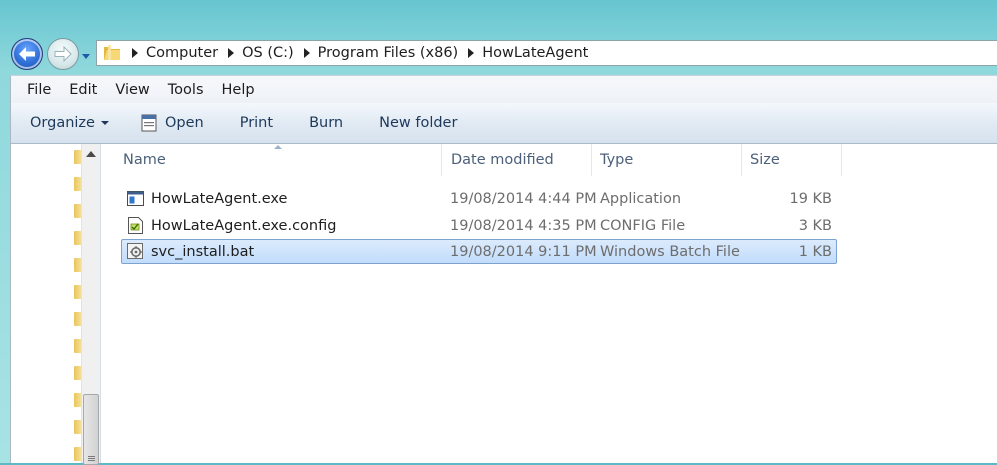 The height and width of the screenshot is (465, 997). What do you see at coordinates (149, 123) in the screenshot?
I see `open-window-icon` at bounding box center [149, 123].